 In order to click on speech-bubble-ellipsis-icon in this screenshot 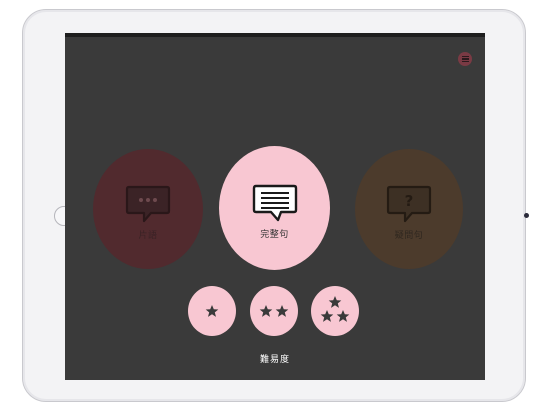, I will do `click(148, 203)`.